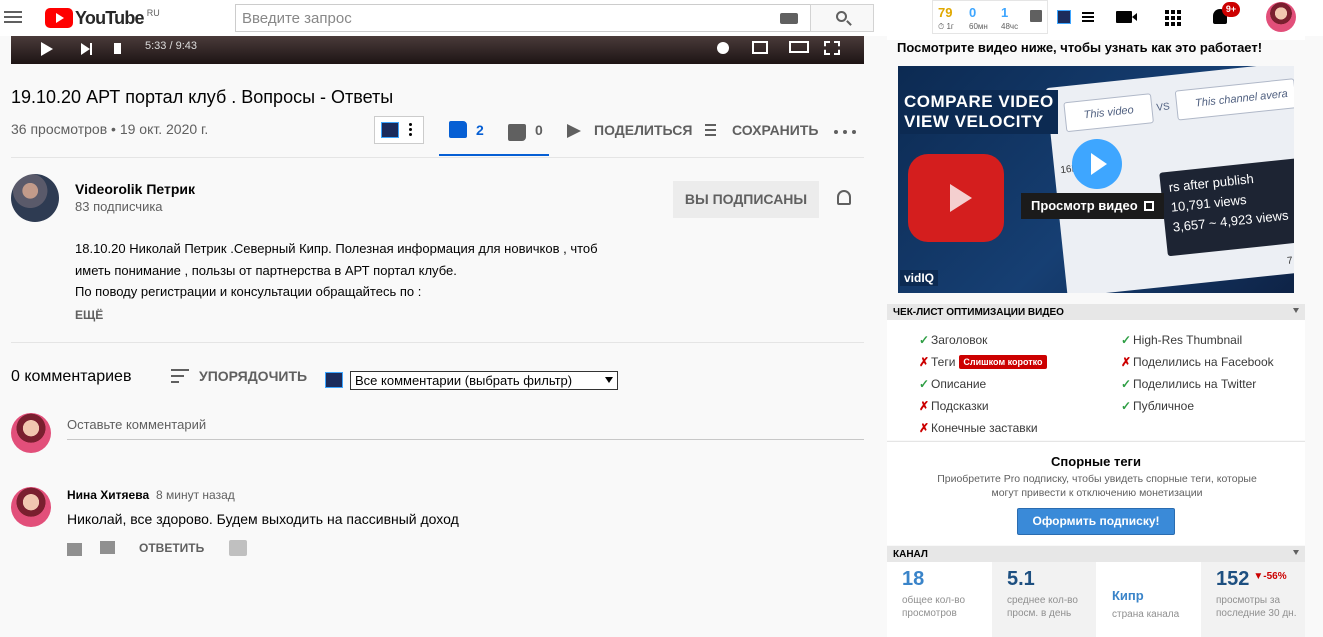 The width and height of the screenshot is (1323, 637). I want to click on stat-value: 18, so click(913, 579).